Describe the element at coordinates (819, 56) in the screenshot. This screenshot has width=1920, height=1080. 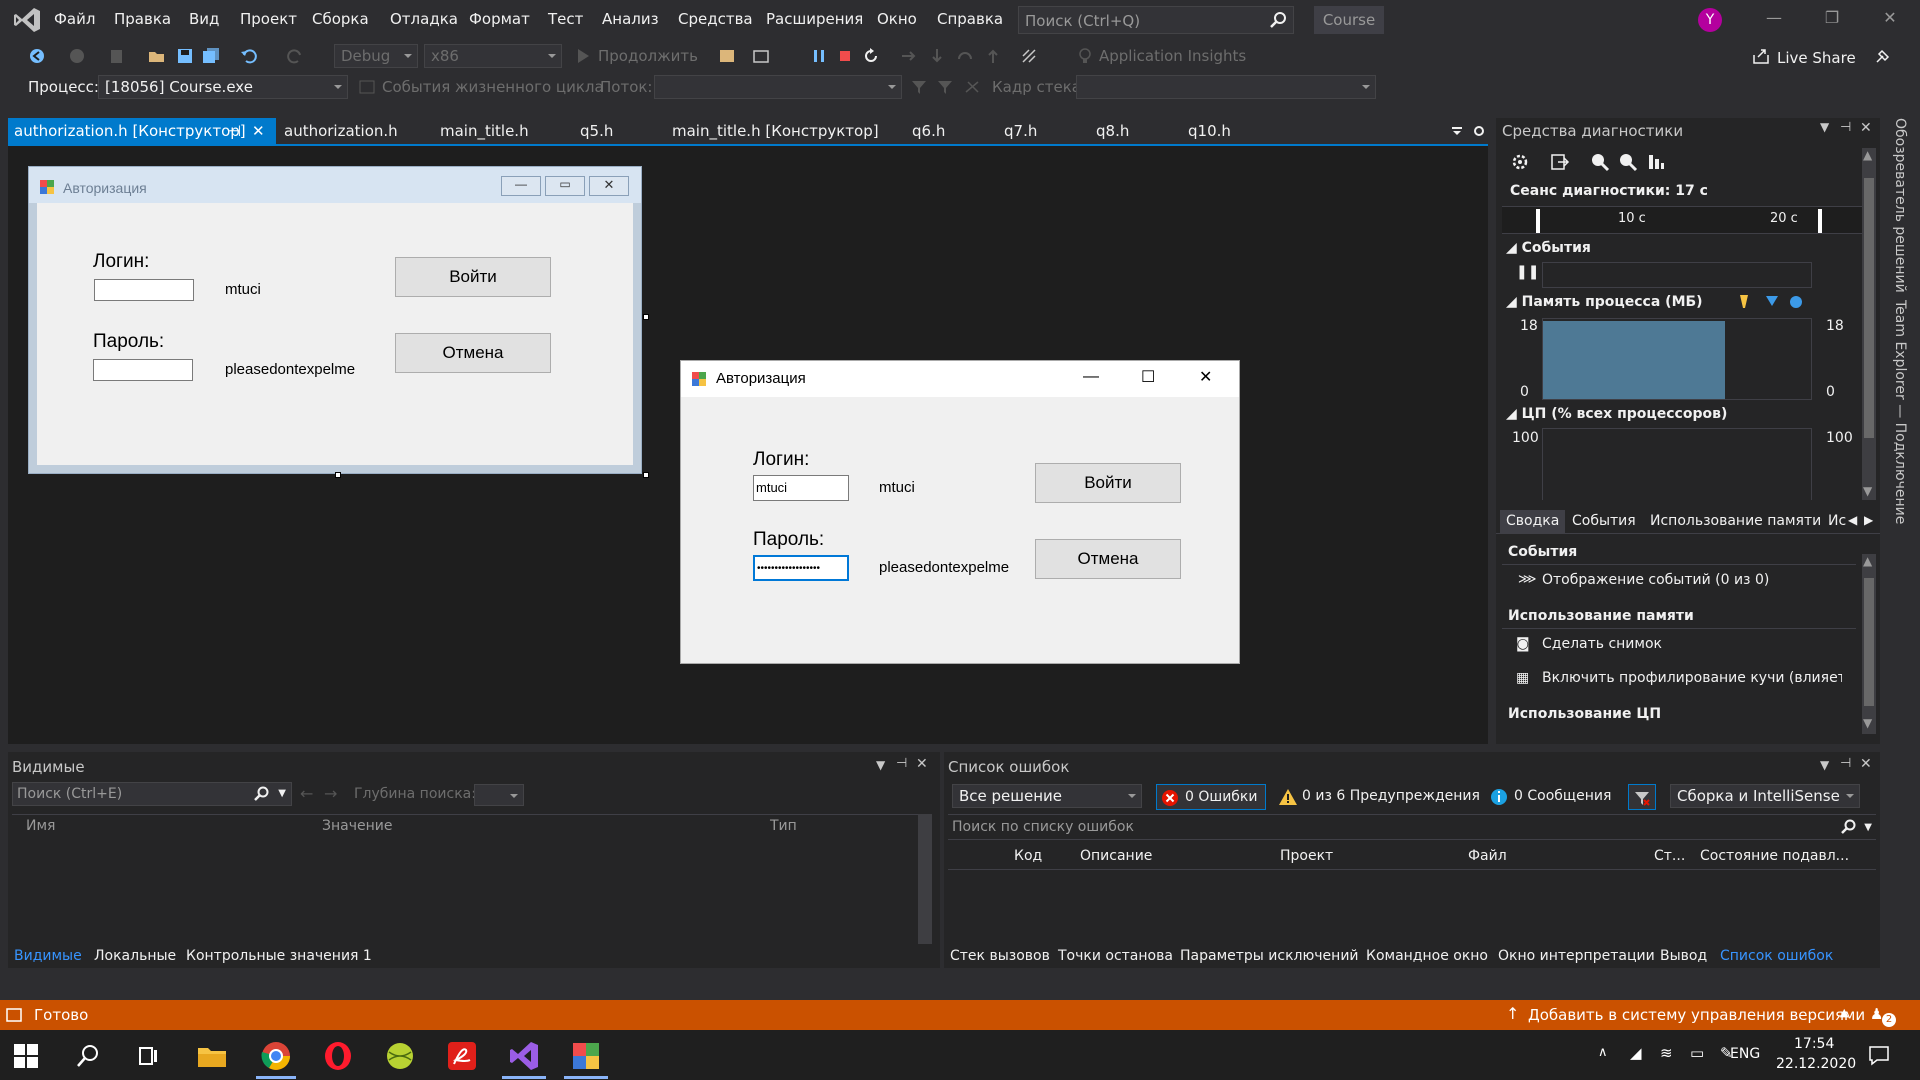
I see `pause-icon` at that location.